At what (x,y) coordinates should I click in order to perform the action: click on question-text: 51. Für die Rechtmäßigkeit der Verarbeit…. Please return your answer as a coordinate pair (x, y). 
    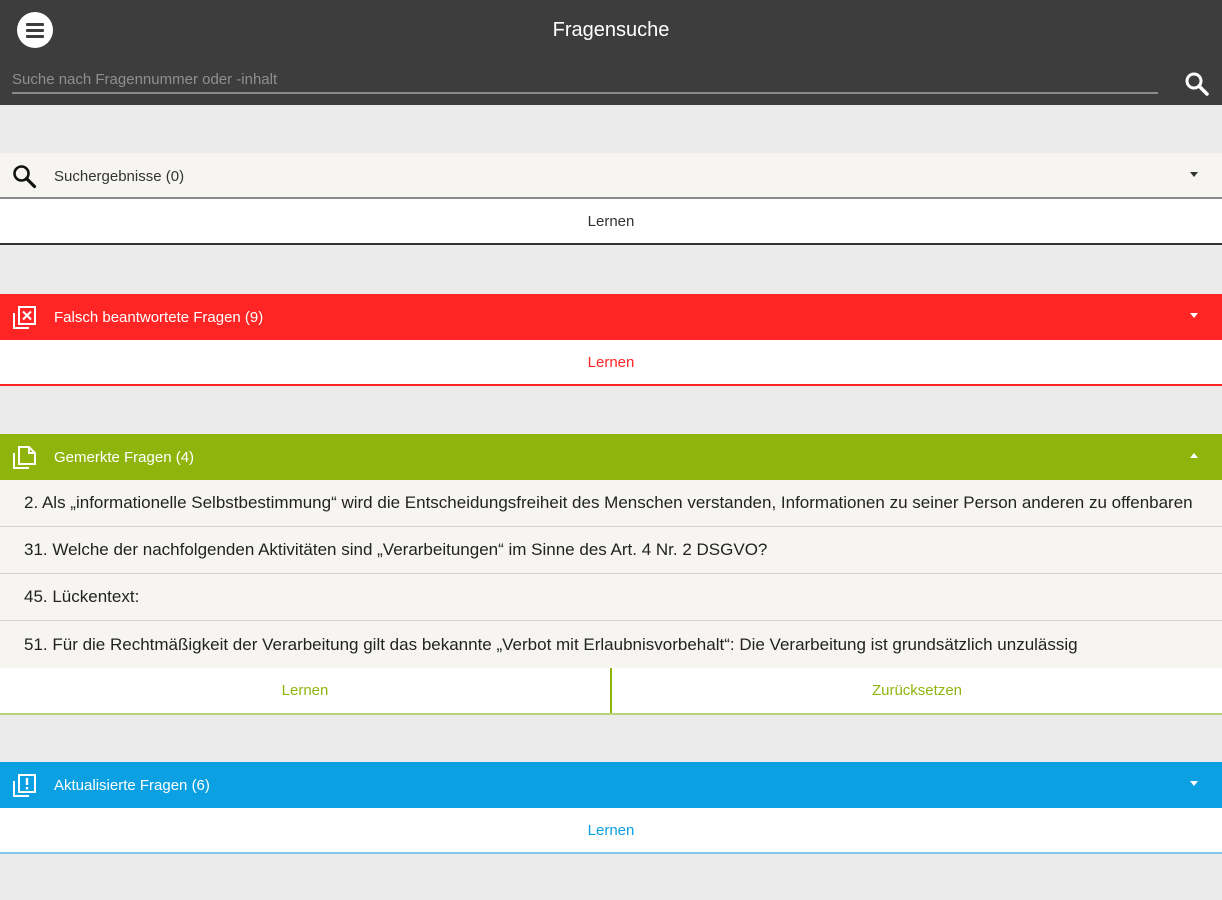
    Looking at the image, I should click on (551, 644).